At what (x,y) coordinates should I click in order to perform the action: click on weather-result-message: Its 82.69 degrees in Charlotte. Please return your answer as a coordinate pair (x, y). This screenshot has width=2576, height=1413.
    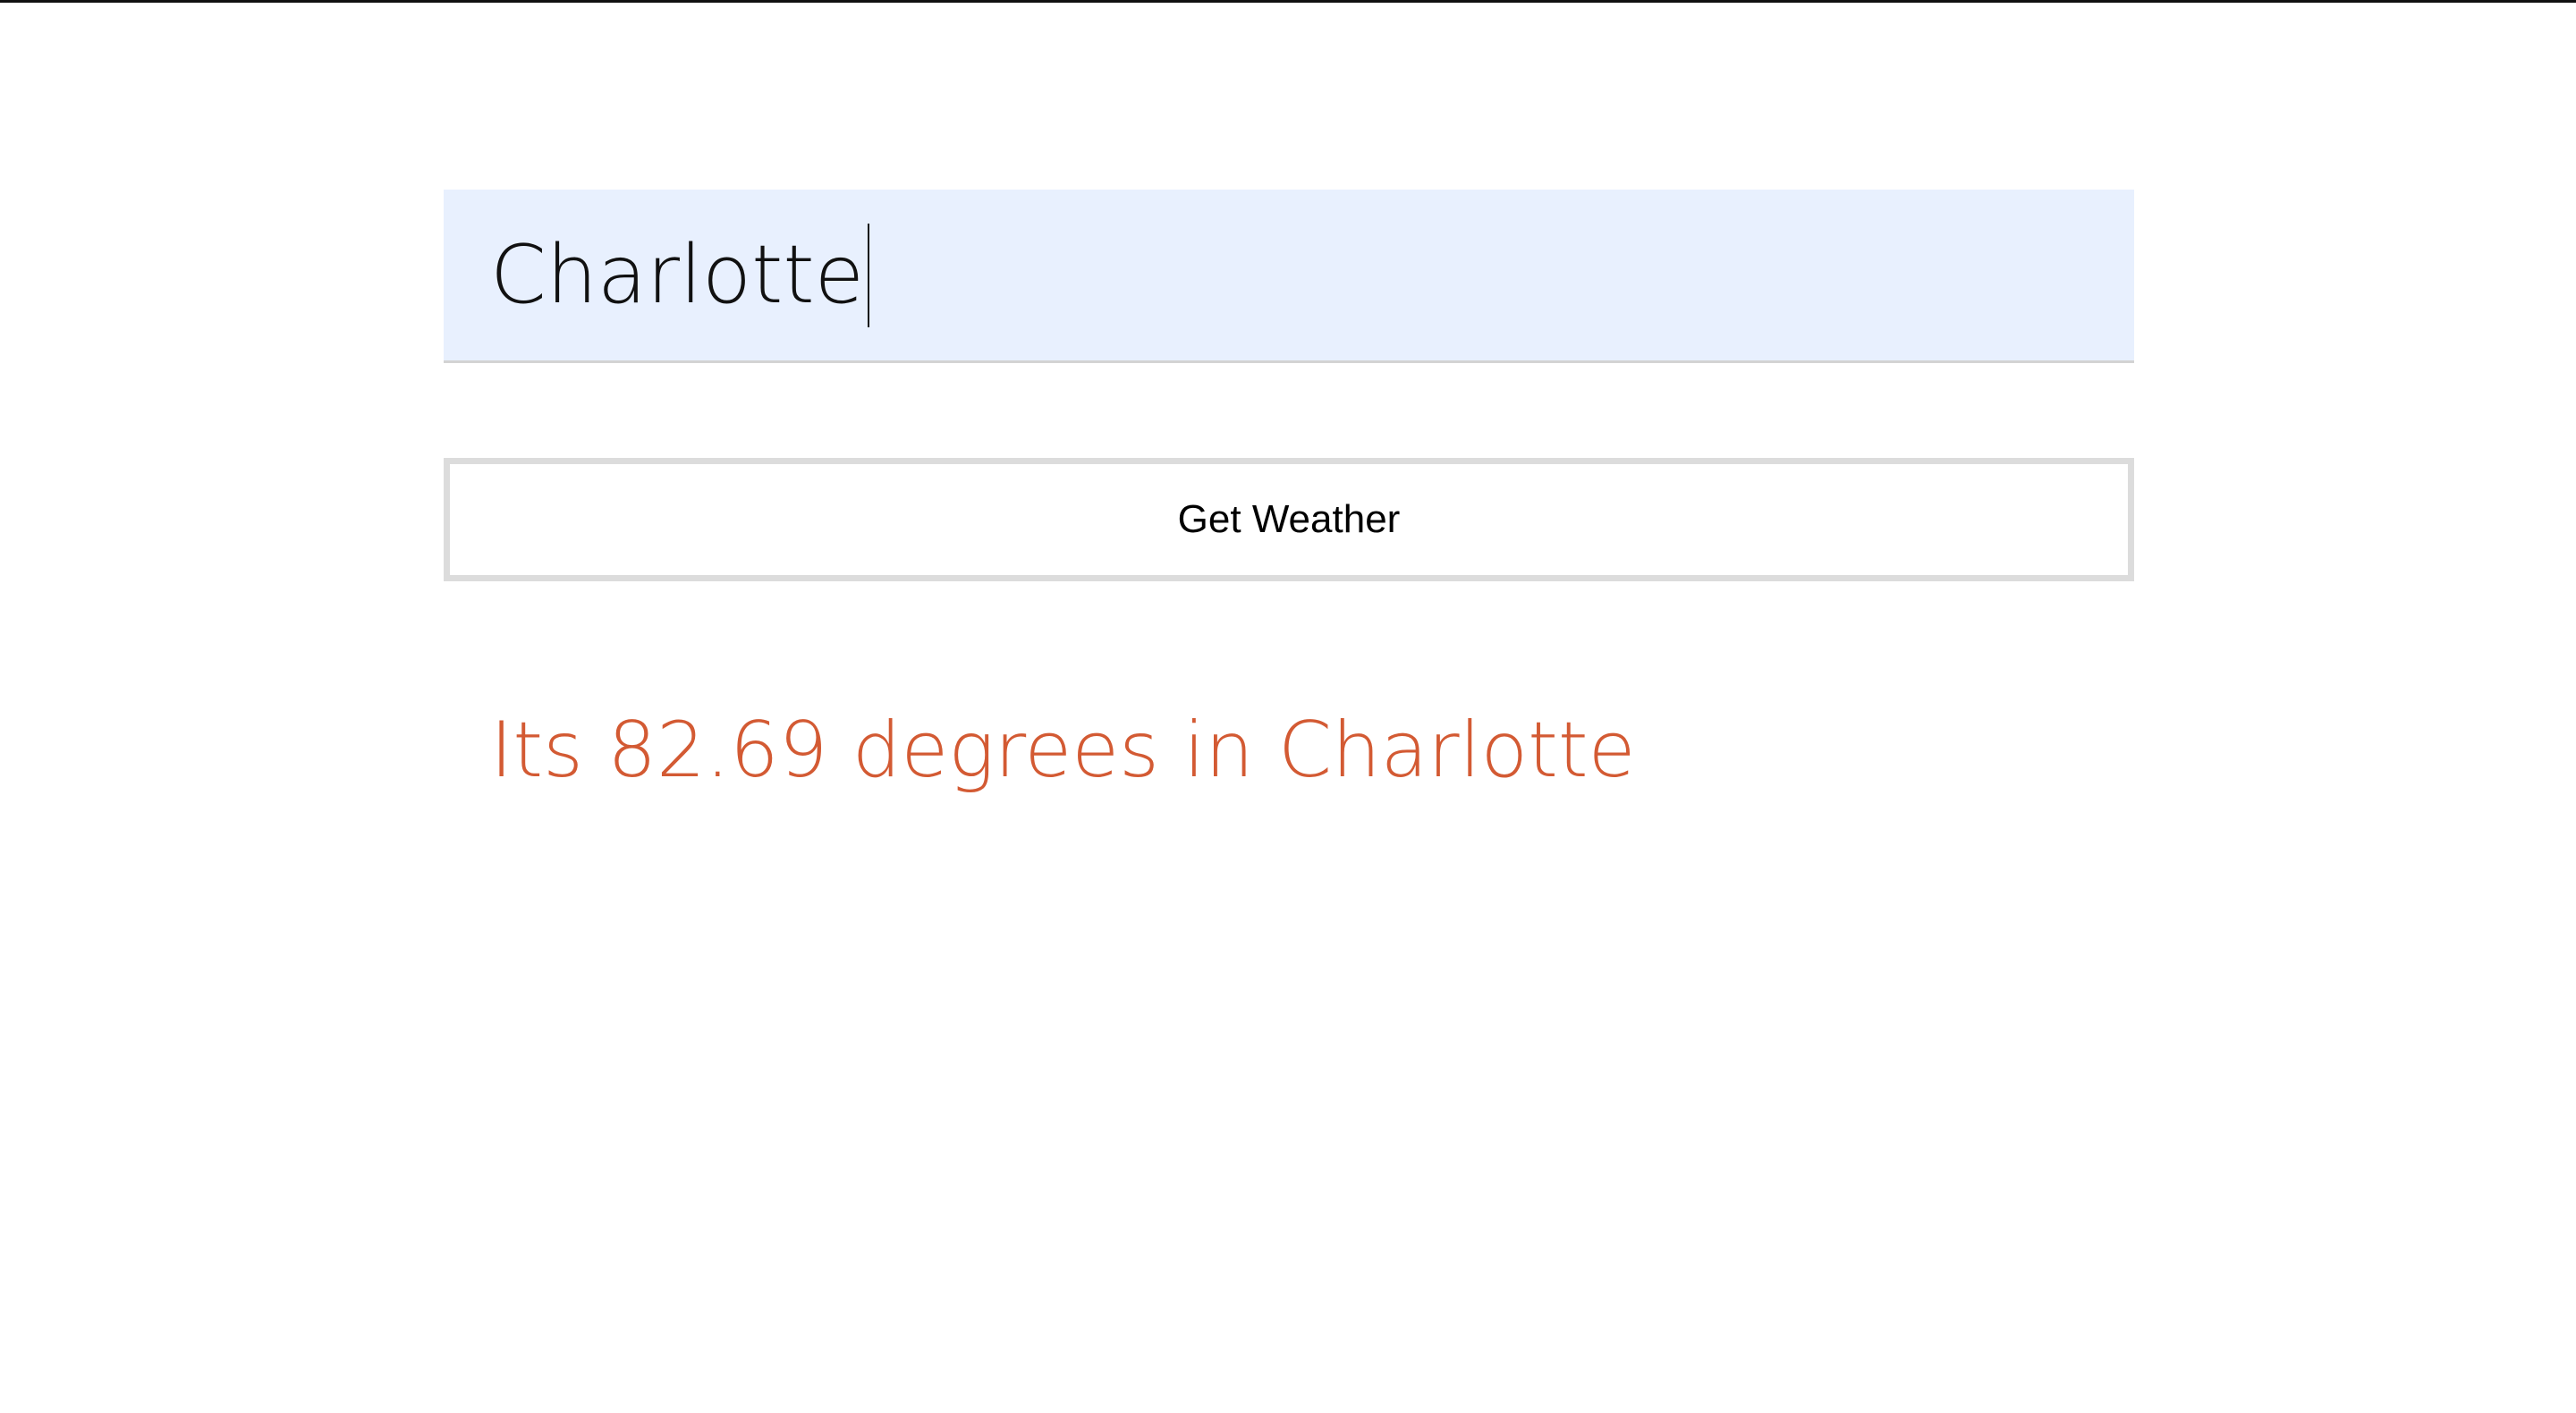
    Looking at the image, I should click on (1063, 750).